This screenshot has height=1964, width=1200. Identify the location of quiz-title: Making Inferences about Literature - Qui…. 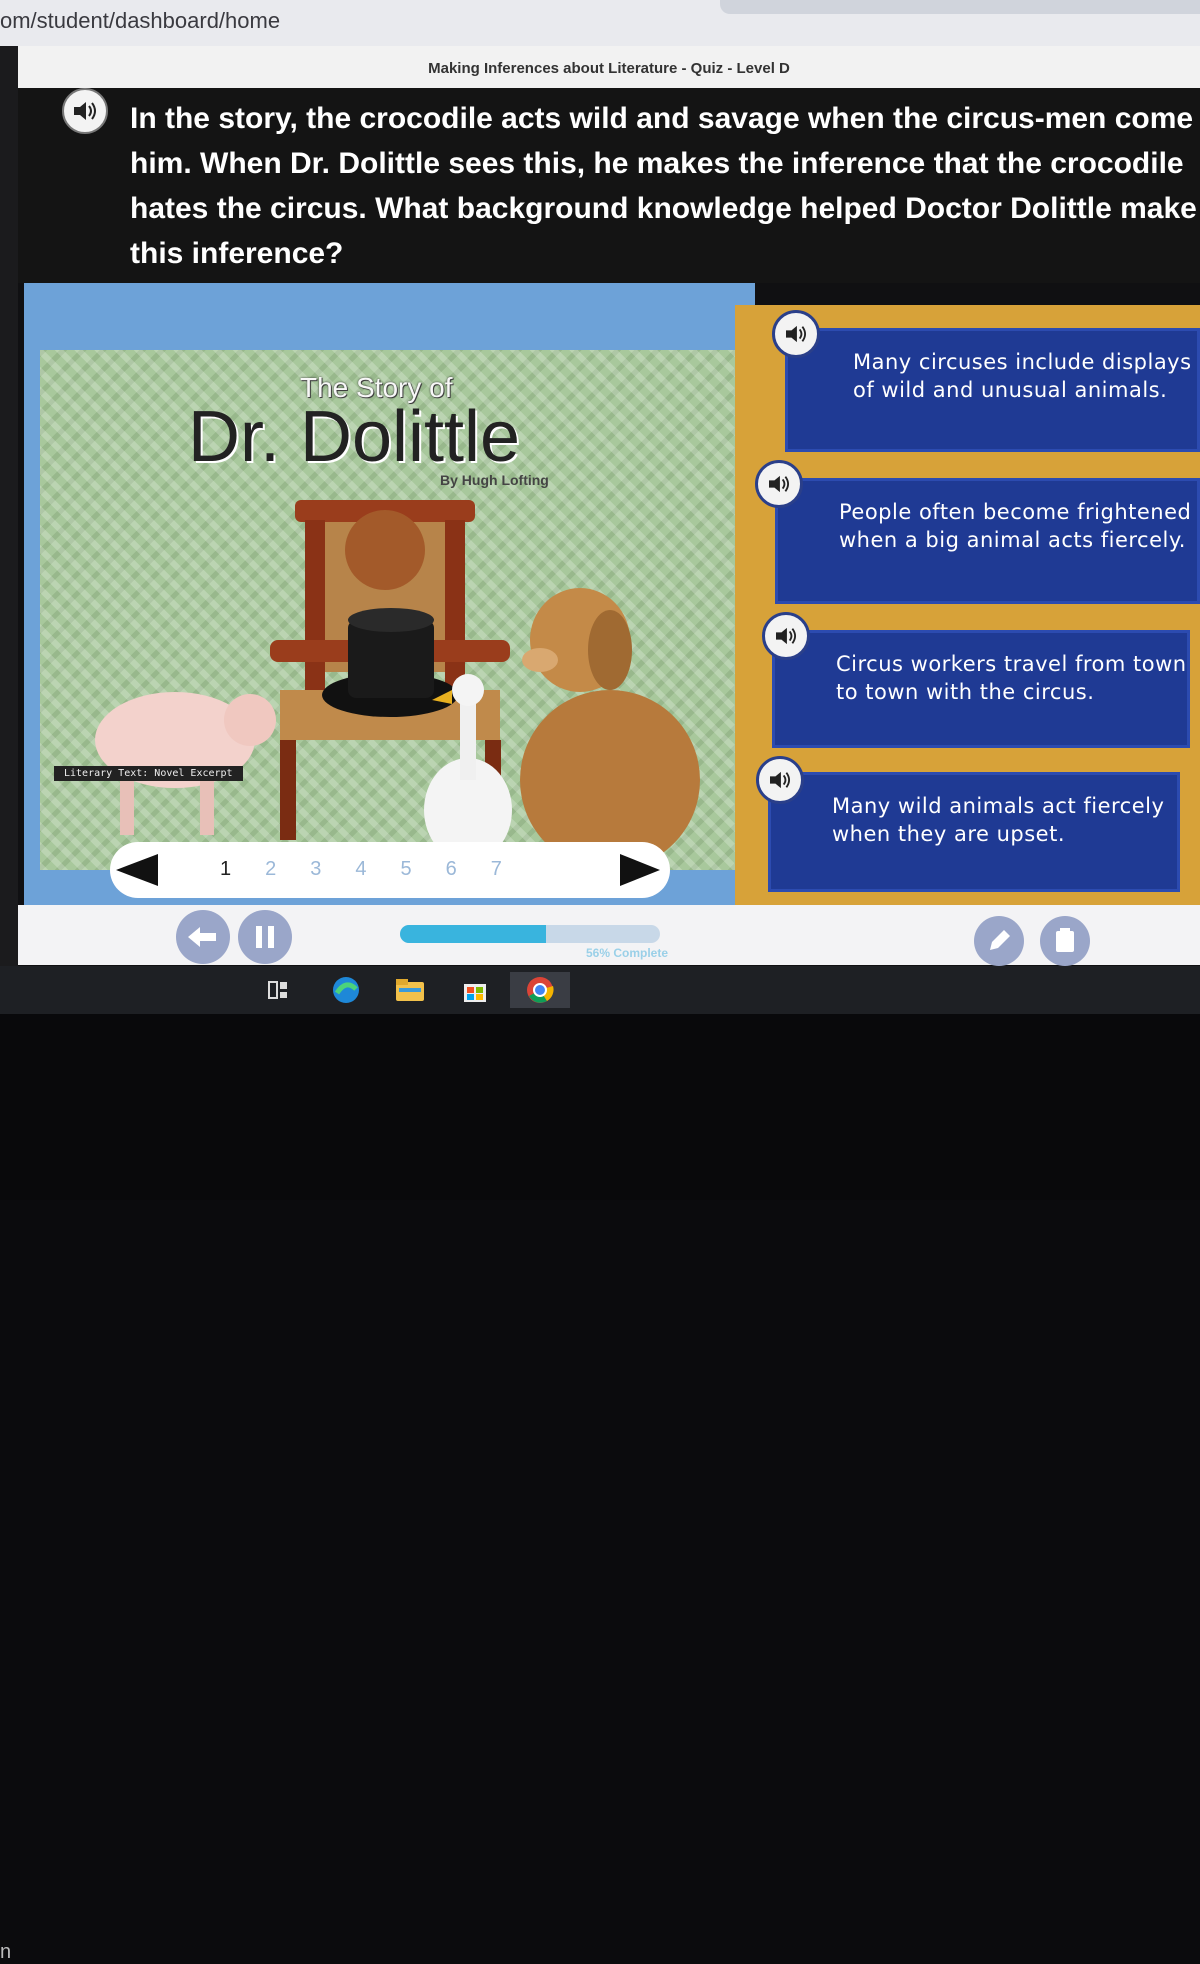
(609, 68).